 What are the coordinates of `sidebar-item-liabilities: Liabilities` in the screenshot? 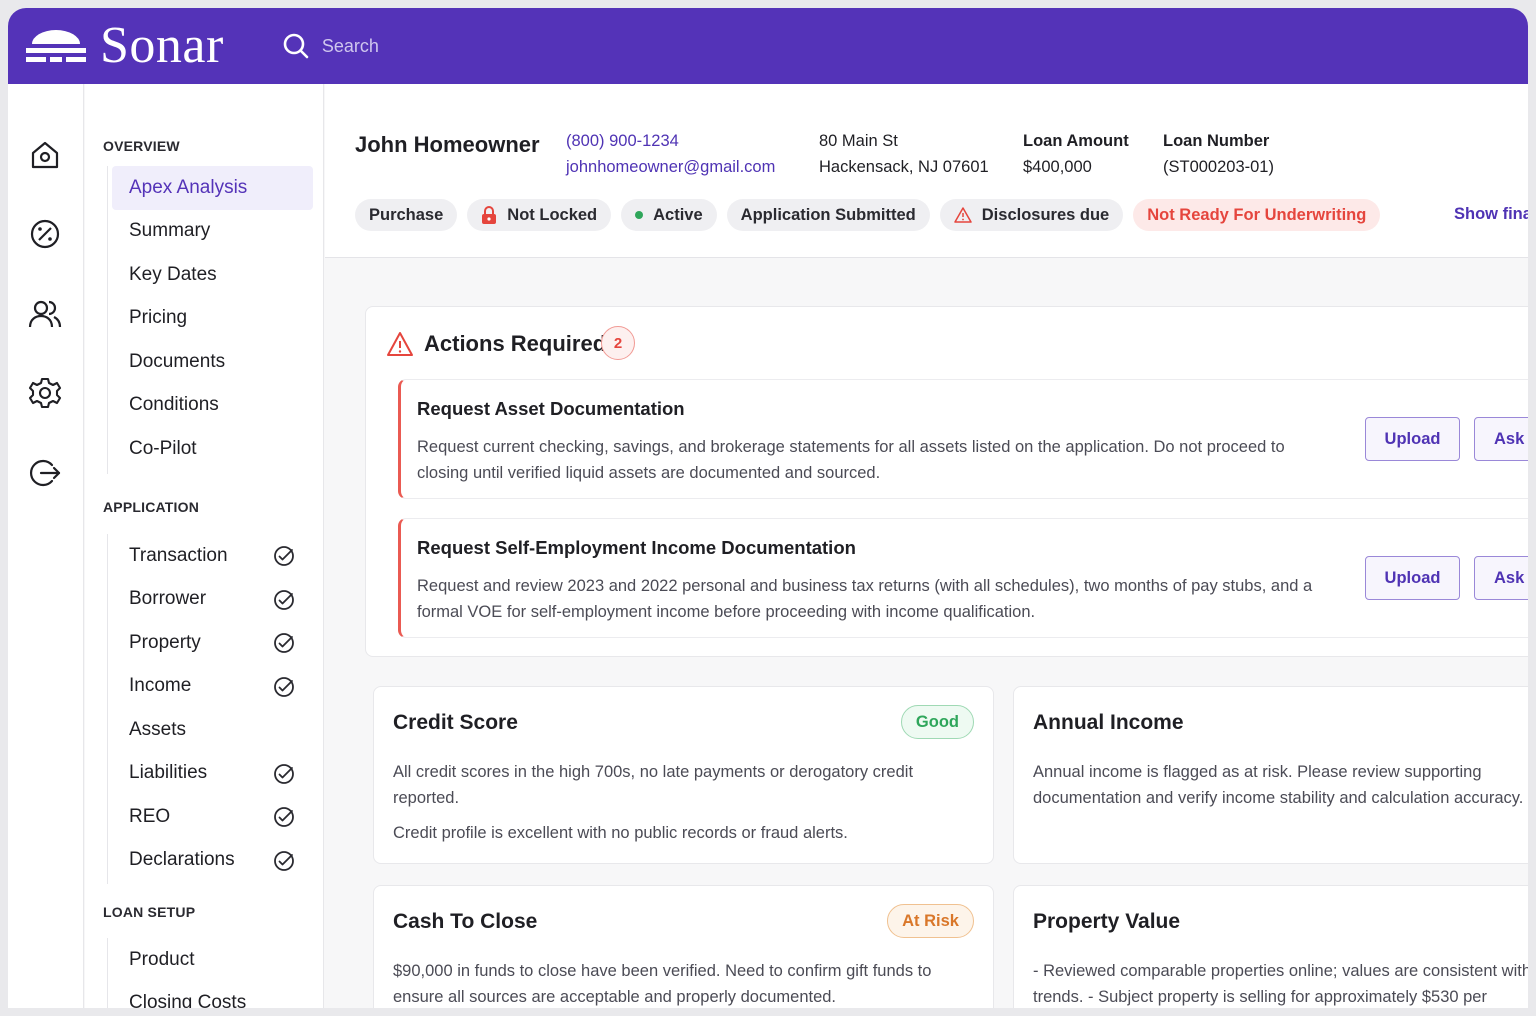 It's located at (210, 774).